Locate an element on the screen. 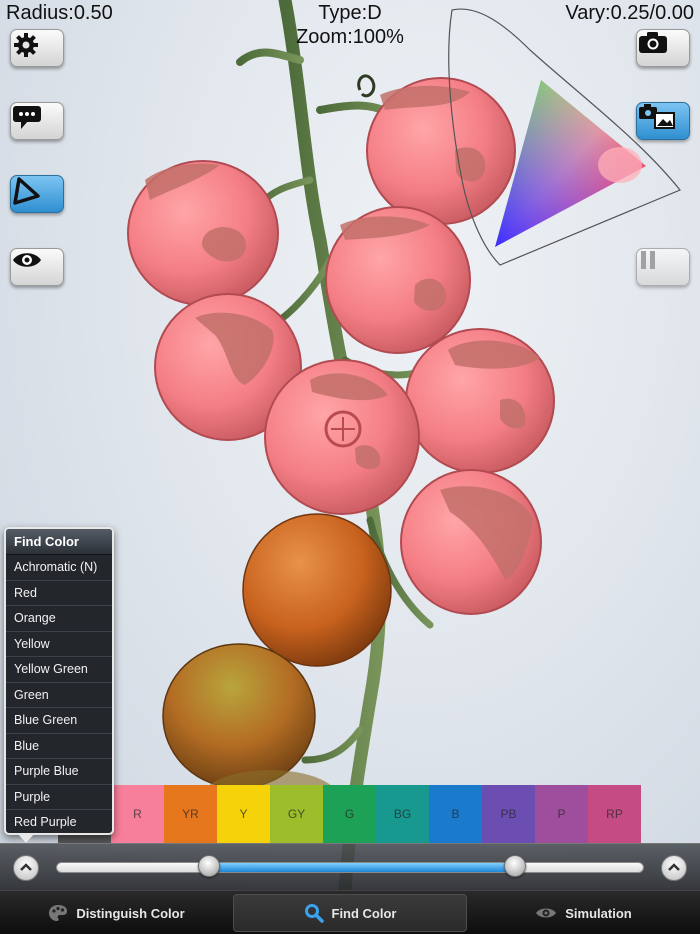 The width and height of the screenshot is (700, 934). expand-button is located at coordinates (674, 868).